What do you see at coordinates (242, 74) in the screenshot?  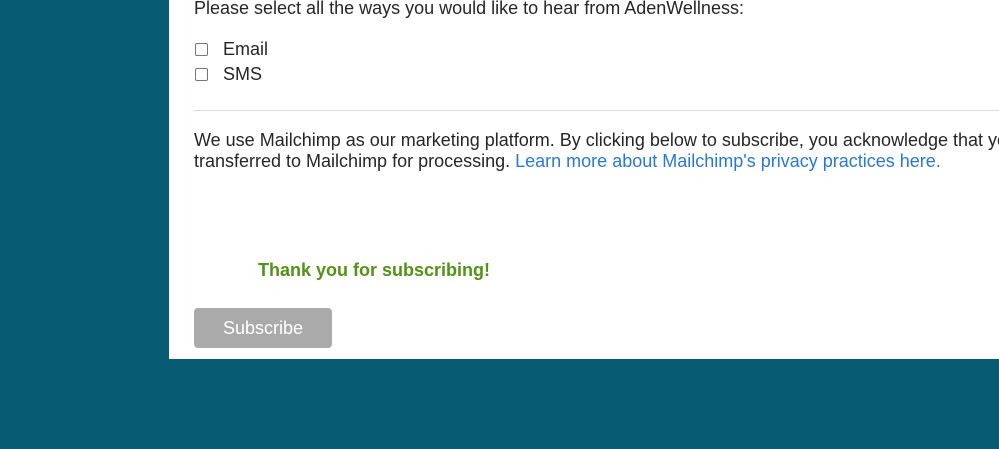 I see `sms-option-label: SMS` at bounding box center [242, 74].